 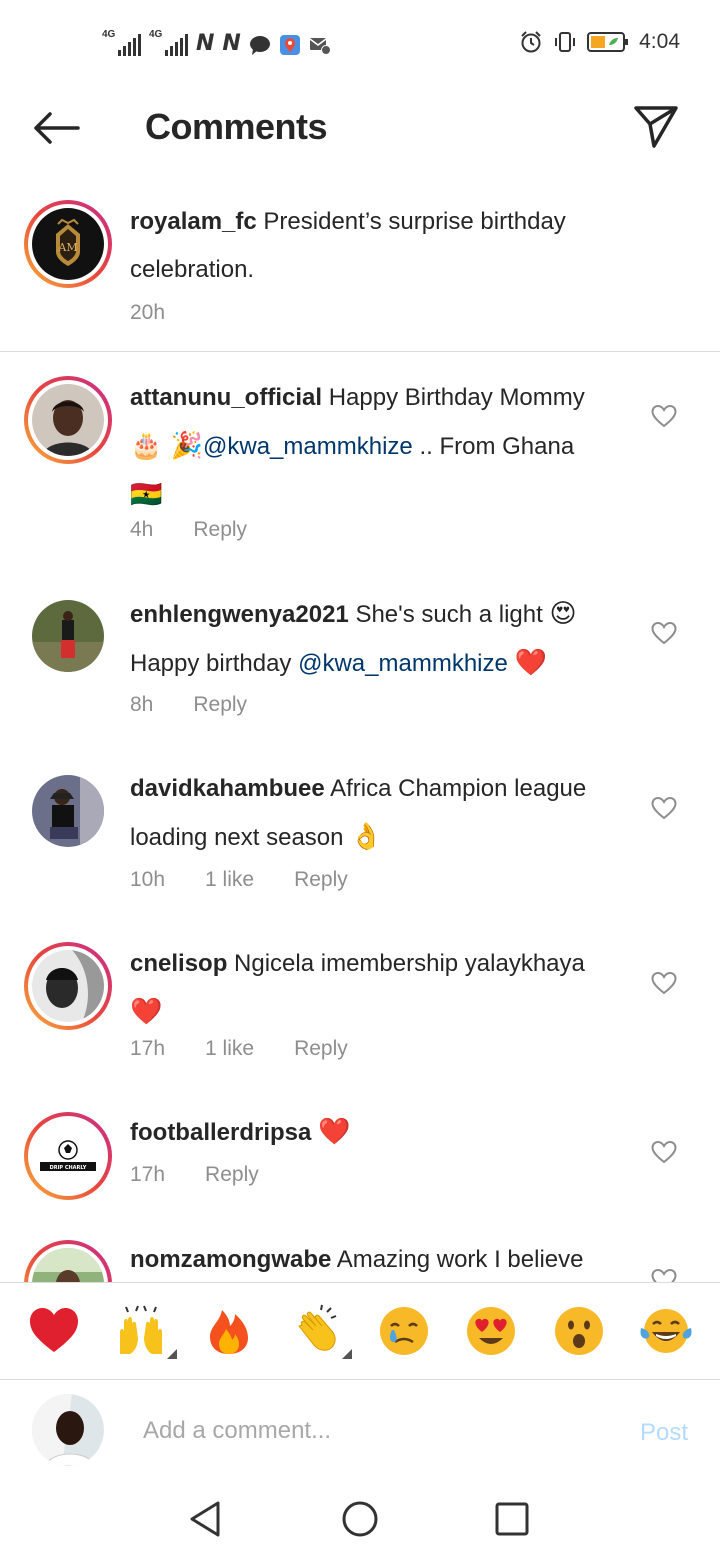 What do you see at coordinates (259, 45) in the screenshot?
I see `message-bubble-icon` at bounding box center [259, 45].